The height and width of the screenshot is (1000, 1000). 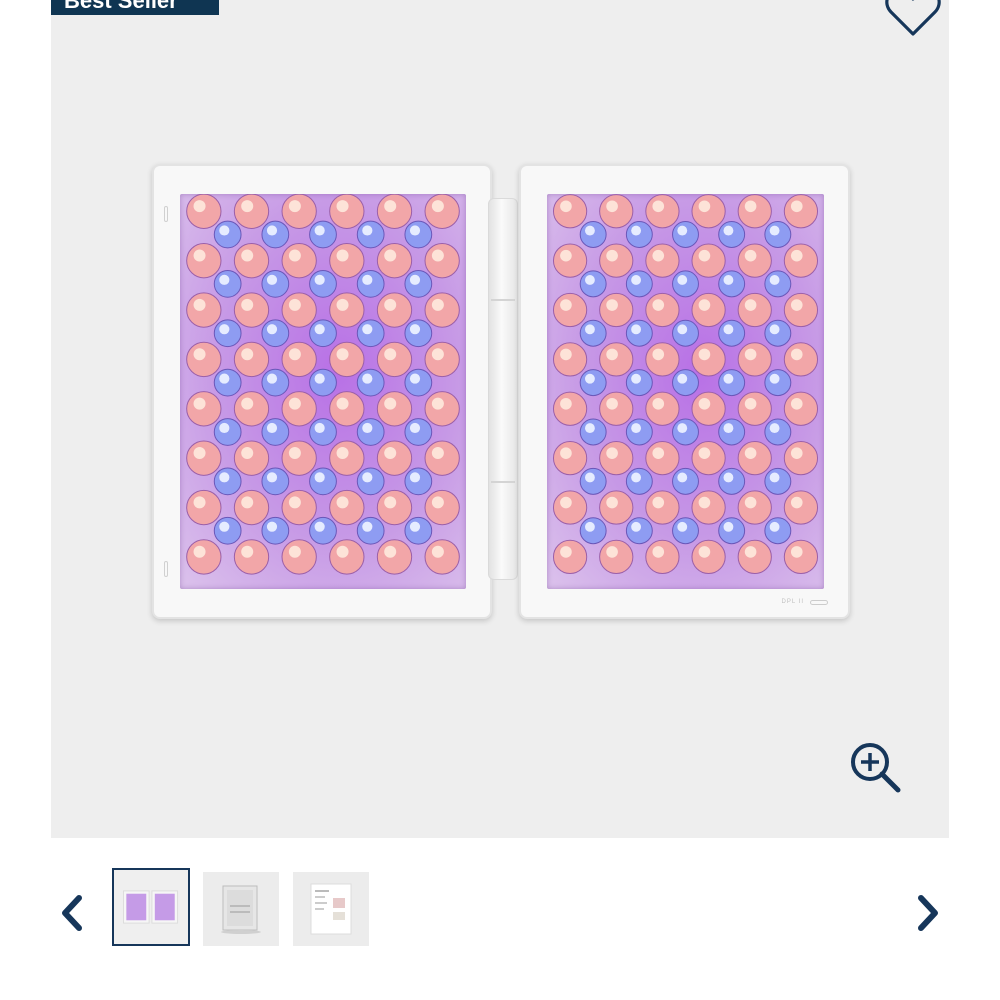 I want to click on next-image-button, so click(x=928, y=913).